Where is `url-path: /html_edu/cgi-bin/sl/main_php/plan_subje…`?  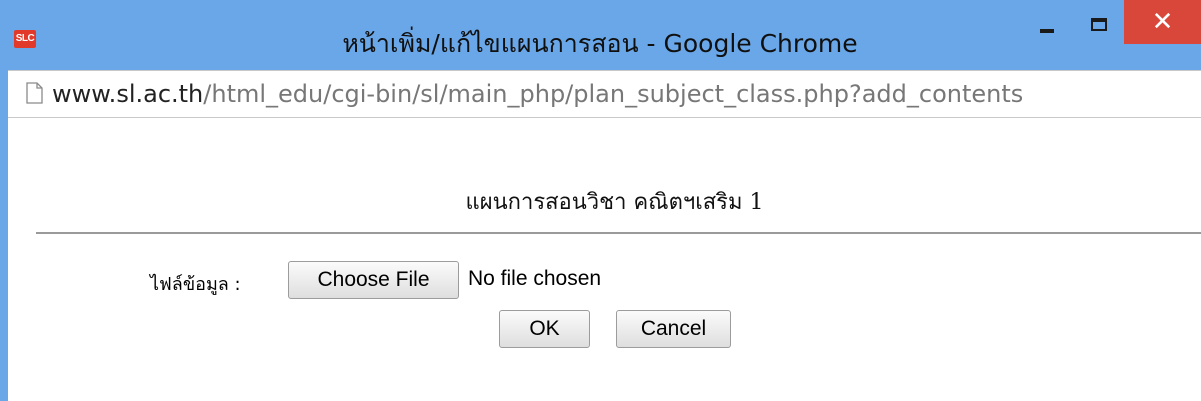
url-path: /html_edu/cgi-bin/sl/main_php/plan_subje… is located at coordinates (613, 94).